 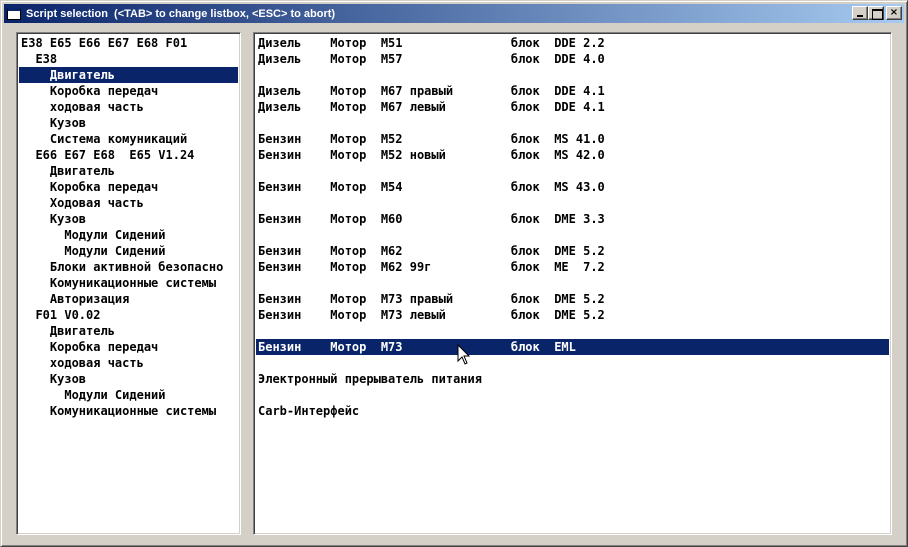 I want to click on script-item: Электронный прерыватель питания, so click(x=572, y=379).